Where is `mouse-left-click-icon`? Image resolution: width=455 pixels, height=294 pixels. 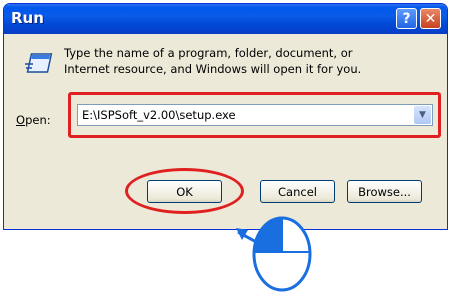
mouse-left-click-icon is located at coordinates (274, 254).